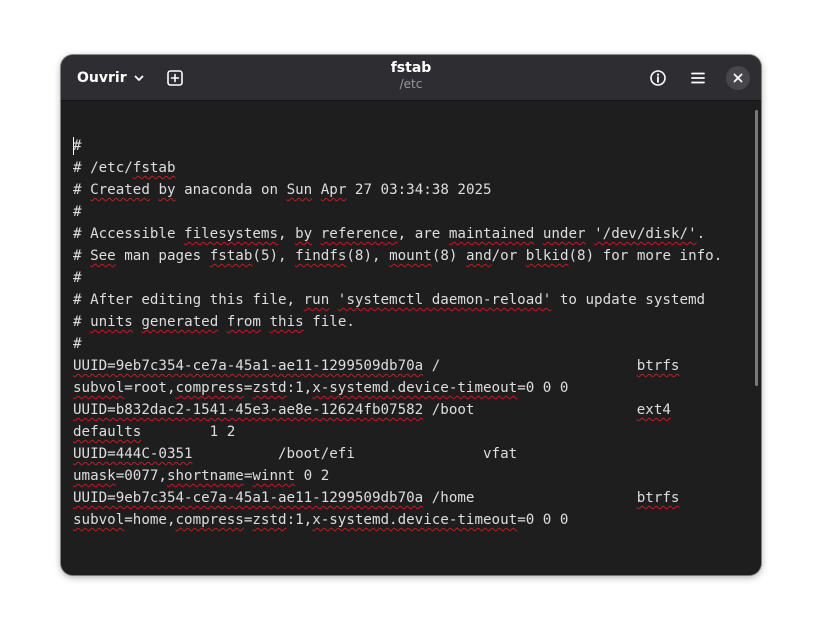  I want to click on text-segment: =0077,, so click(141, 476).